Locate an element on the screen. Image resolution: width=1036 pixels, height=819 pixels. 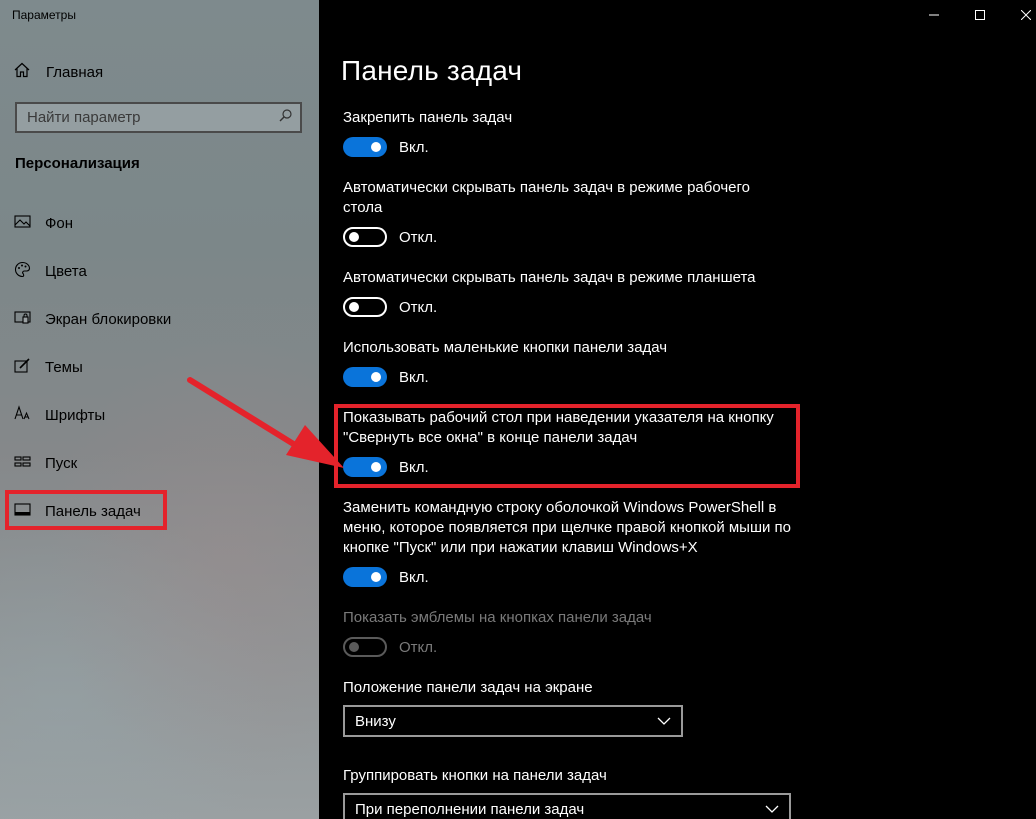
palette-icon is located at coordinates (22, 271).